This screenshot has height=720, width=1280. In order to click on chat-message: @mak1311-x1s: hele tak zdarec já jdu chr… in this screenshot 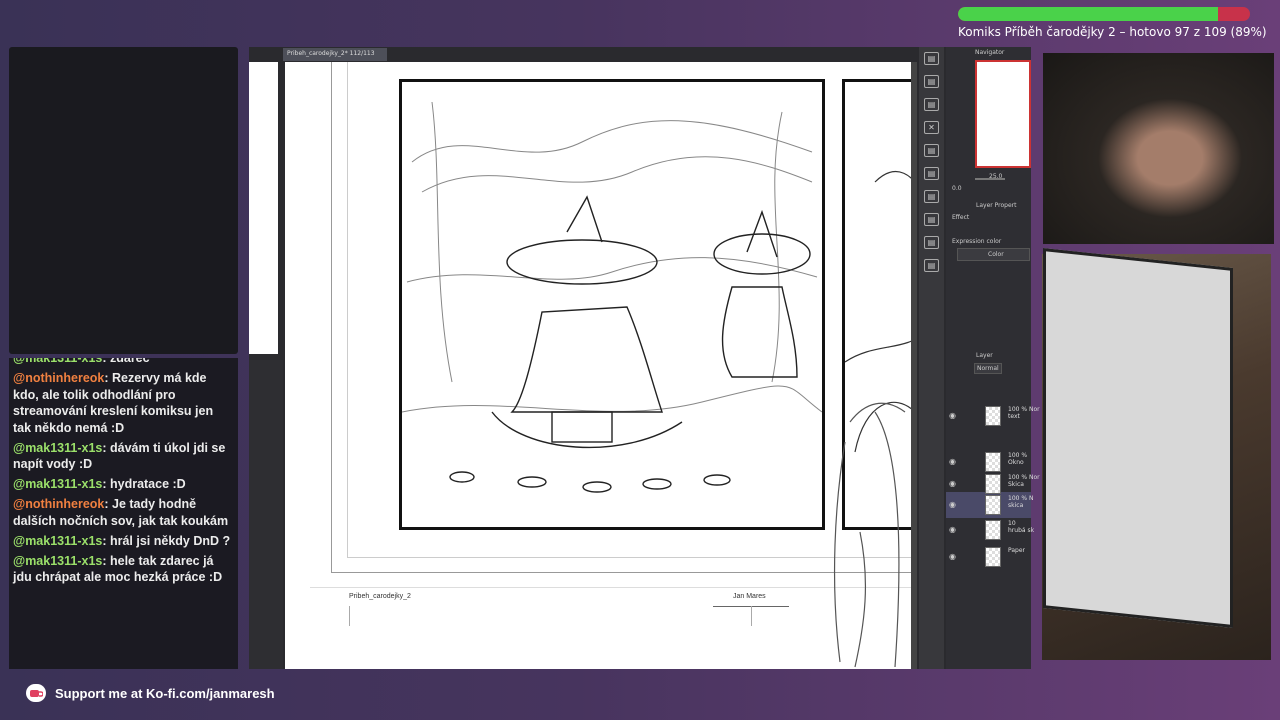, I will do `click(118, 569)`.